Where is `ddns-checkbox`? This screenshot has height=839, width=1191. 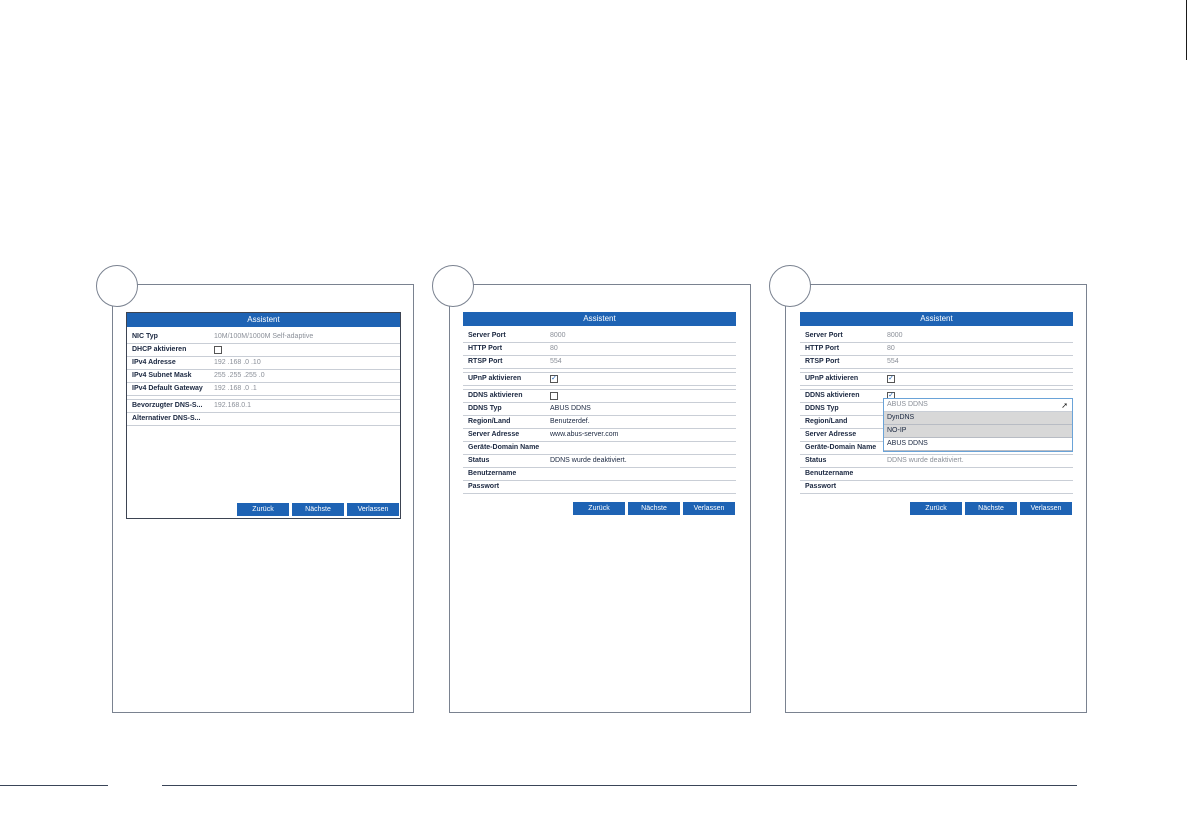 ddns-checkbox is located at coordinates (554, 396).